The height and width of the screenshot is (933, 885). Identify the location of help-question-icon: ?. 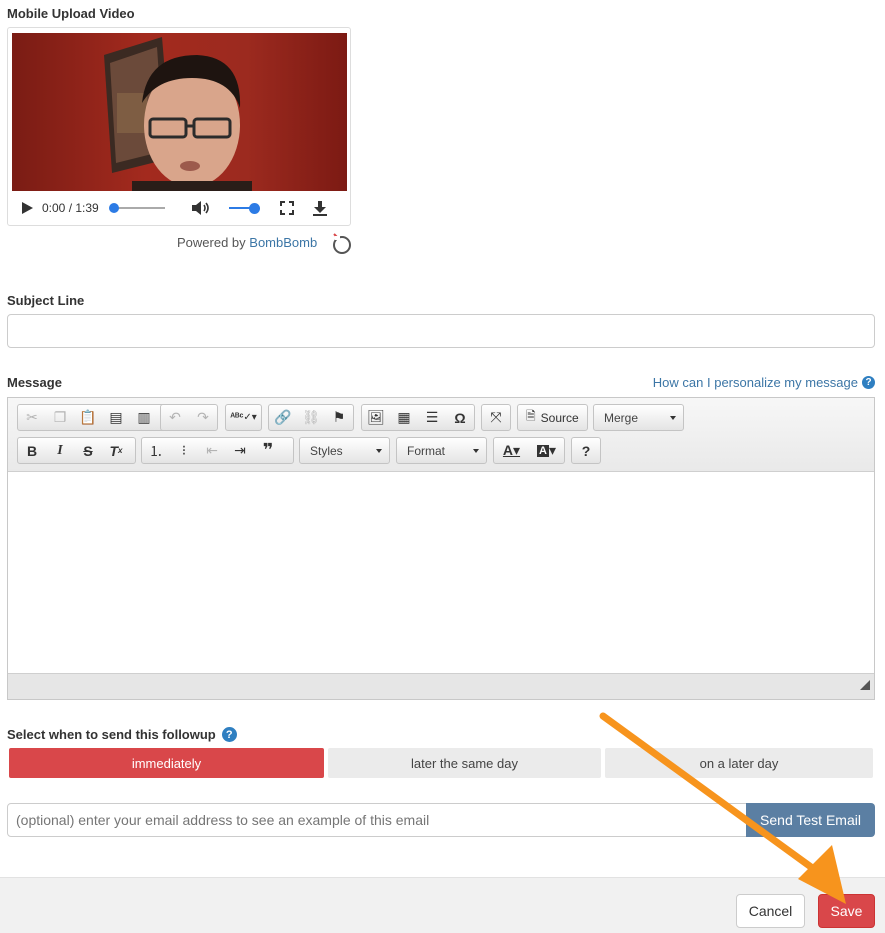
(586, 450).